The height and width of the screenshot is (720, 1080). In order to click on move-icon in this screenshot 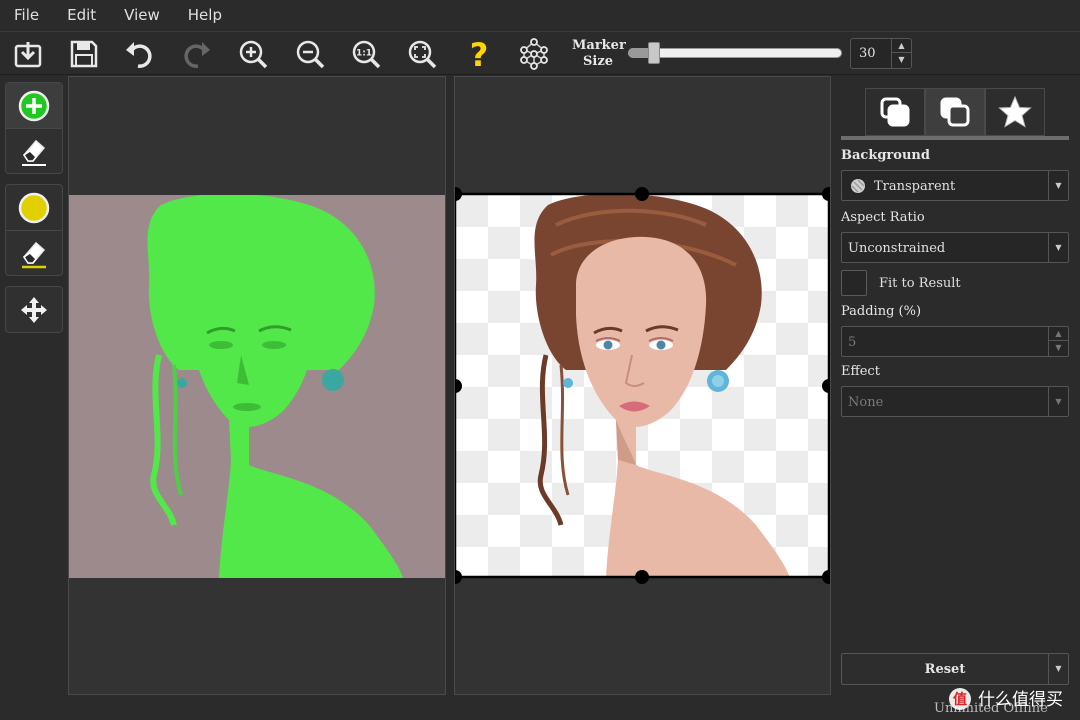, I will do `click(34, 309)`.